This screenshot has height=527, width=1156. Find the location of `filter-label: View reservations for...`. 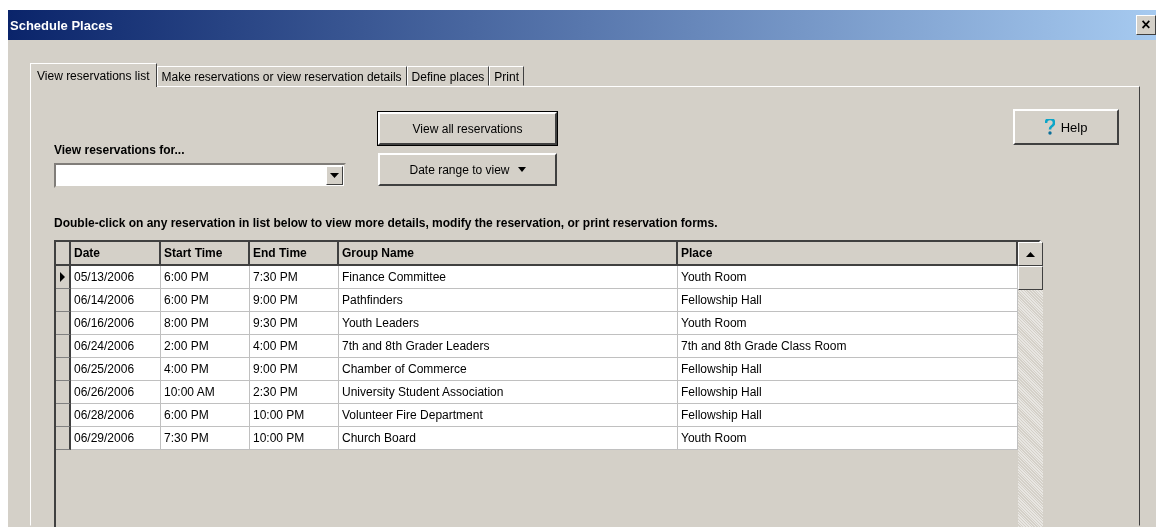

filter-label: View reservations for... is located at coordinates (120, 150).